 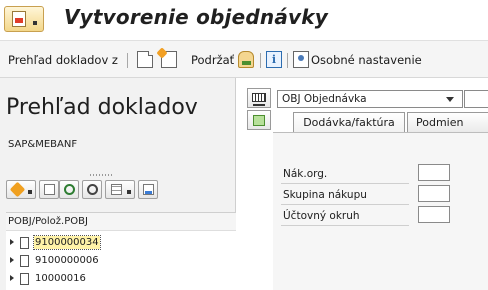 What do you see at coordinates (145, 59) in the screenshot?
I see `new-document-icon` at bounding box center [145, 59].